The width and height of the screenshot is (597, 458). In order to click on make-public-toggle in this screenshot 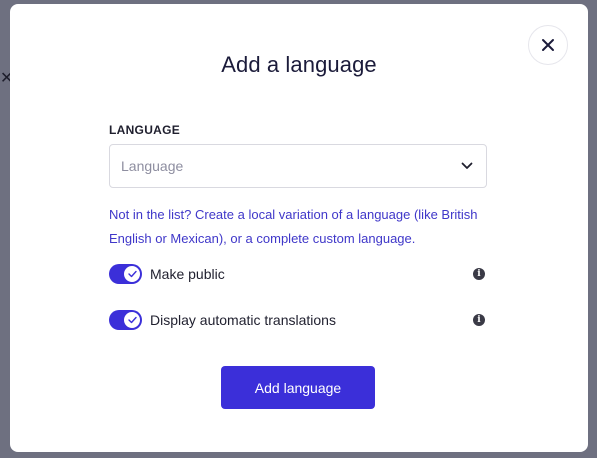, I will do `click(125, 274)`.